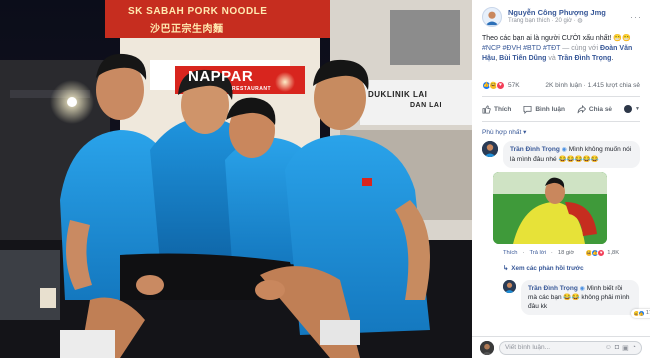 The image size is (650, 358). I want to click on comment-image, so click(550, 207).